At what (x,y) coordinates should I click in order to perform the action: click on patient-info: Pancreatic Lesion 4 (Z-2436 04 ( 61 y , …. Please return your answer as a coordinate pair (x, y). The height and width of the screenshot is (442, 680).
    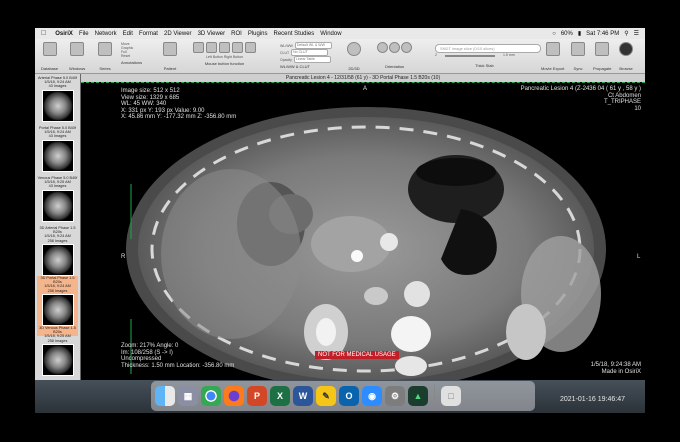
    Looking at the image, I should click on (580, 89).